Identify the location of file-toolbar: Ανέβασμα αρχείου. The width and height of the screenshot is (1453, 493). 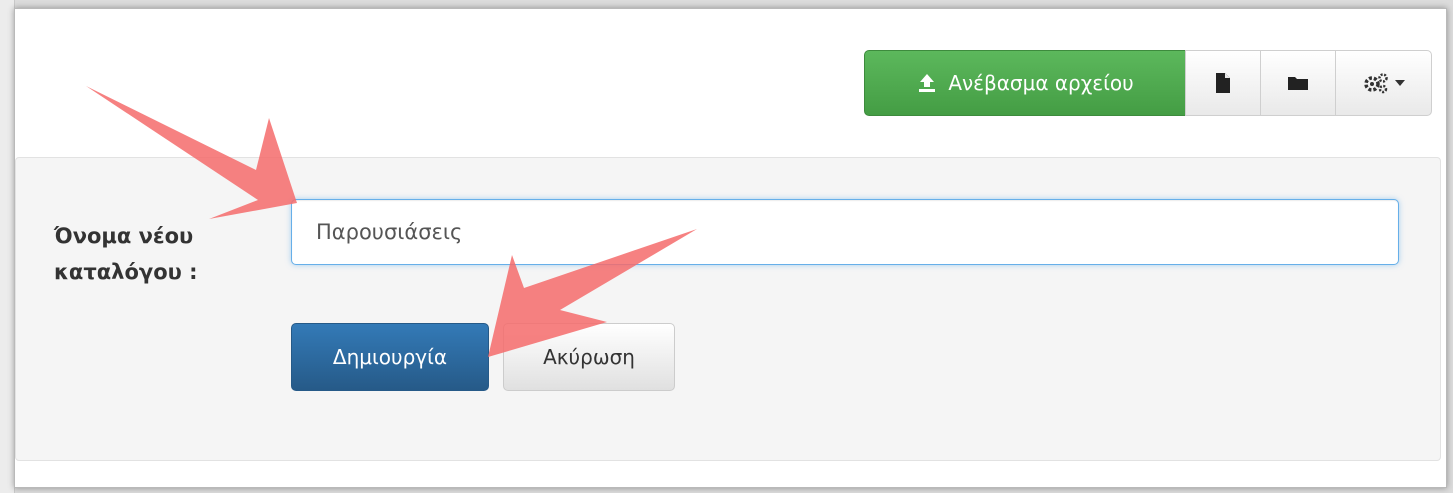
(1148, 83).